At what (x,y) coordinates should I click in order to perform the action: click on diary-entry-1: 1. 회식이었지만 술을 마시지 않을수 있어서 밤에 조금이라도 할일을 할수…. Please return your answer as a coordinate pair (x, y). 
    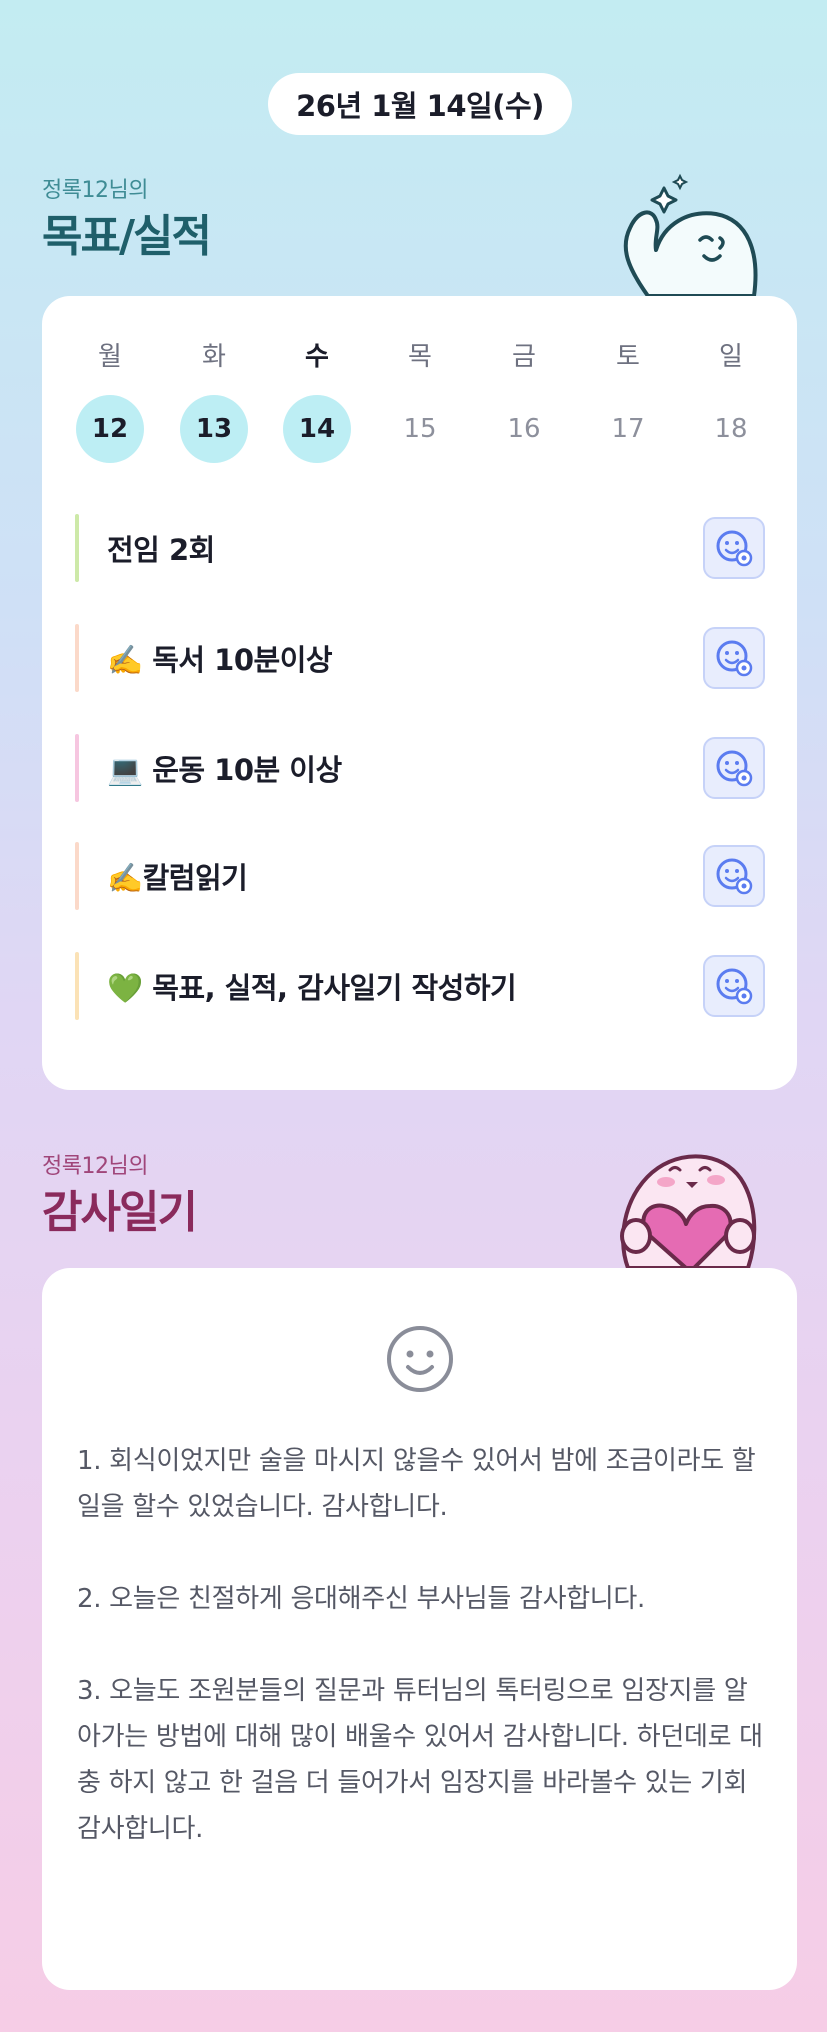
    Looking at the image, I should click on (416, 1484).